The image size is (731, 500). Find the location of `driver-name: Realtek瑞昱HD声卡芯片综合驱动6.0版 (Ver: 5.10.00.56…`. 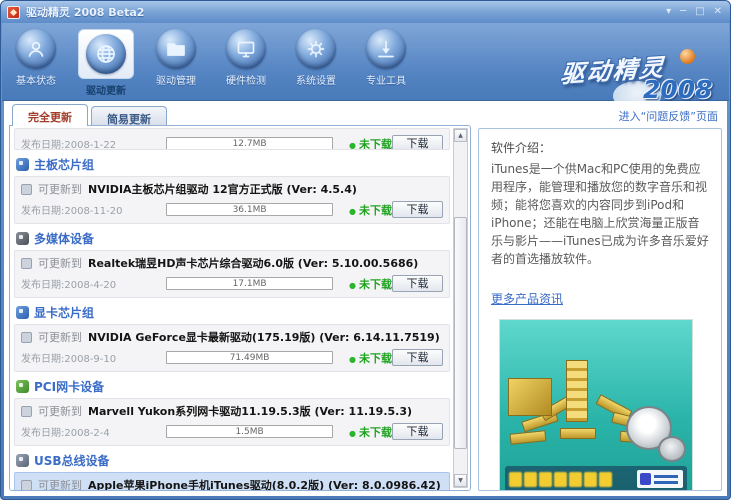

driver-name: Realtek瑞昱HD声卡芯片综合驱动6.0版 (Ver: 5.10.00.56… is located at coordinates (253, 263).